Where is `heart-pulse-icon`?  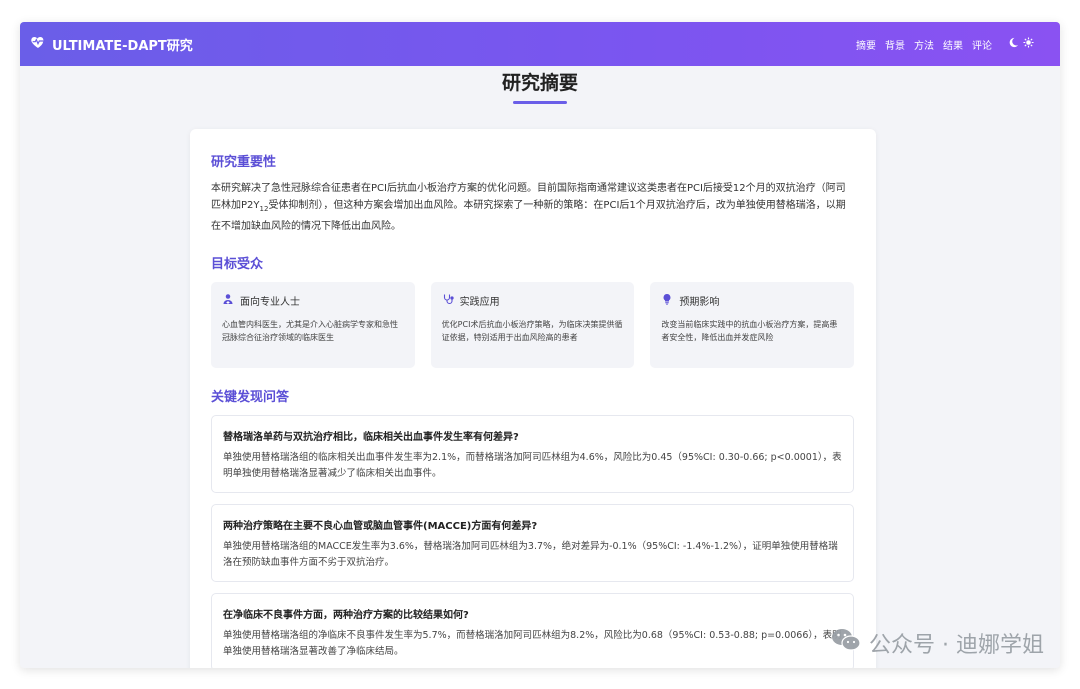
heart-pulse-icon is located at coordinates (38, 44).